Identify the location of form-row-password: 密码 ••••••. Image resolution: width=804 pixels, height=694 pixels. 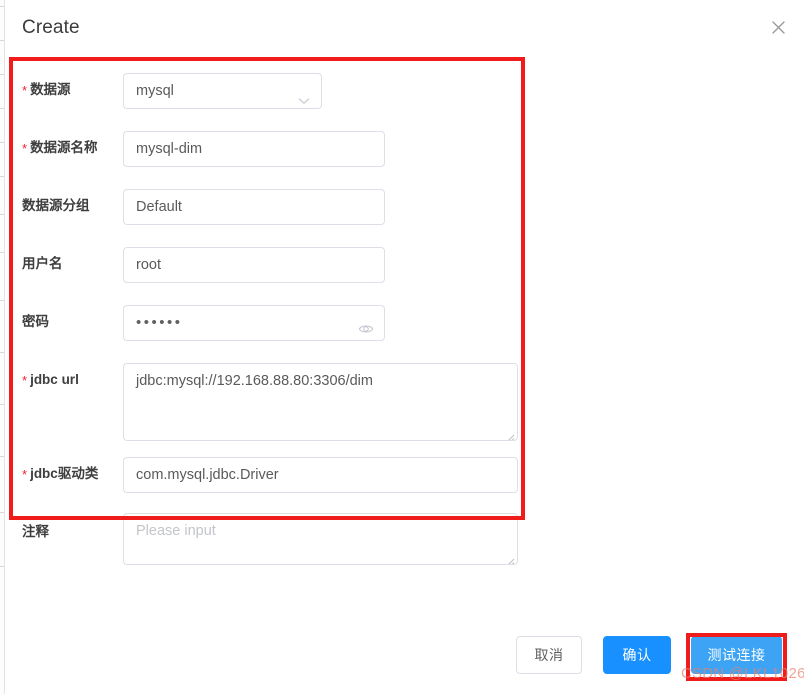
(404, 323).